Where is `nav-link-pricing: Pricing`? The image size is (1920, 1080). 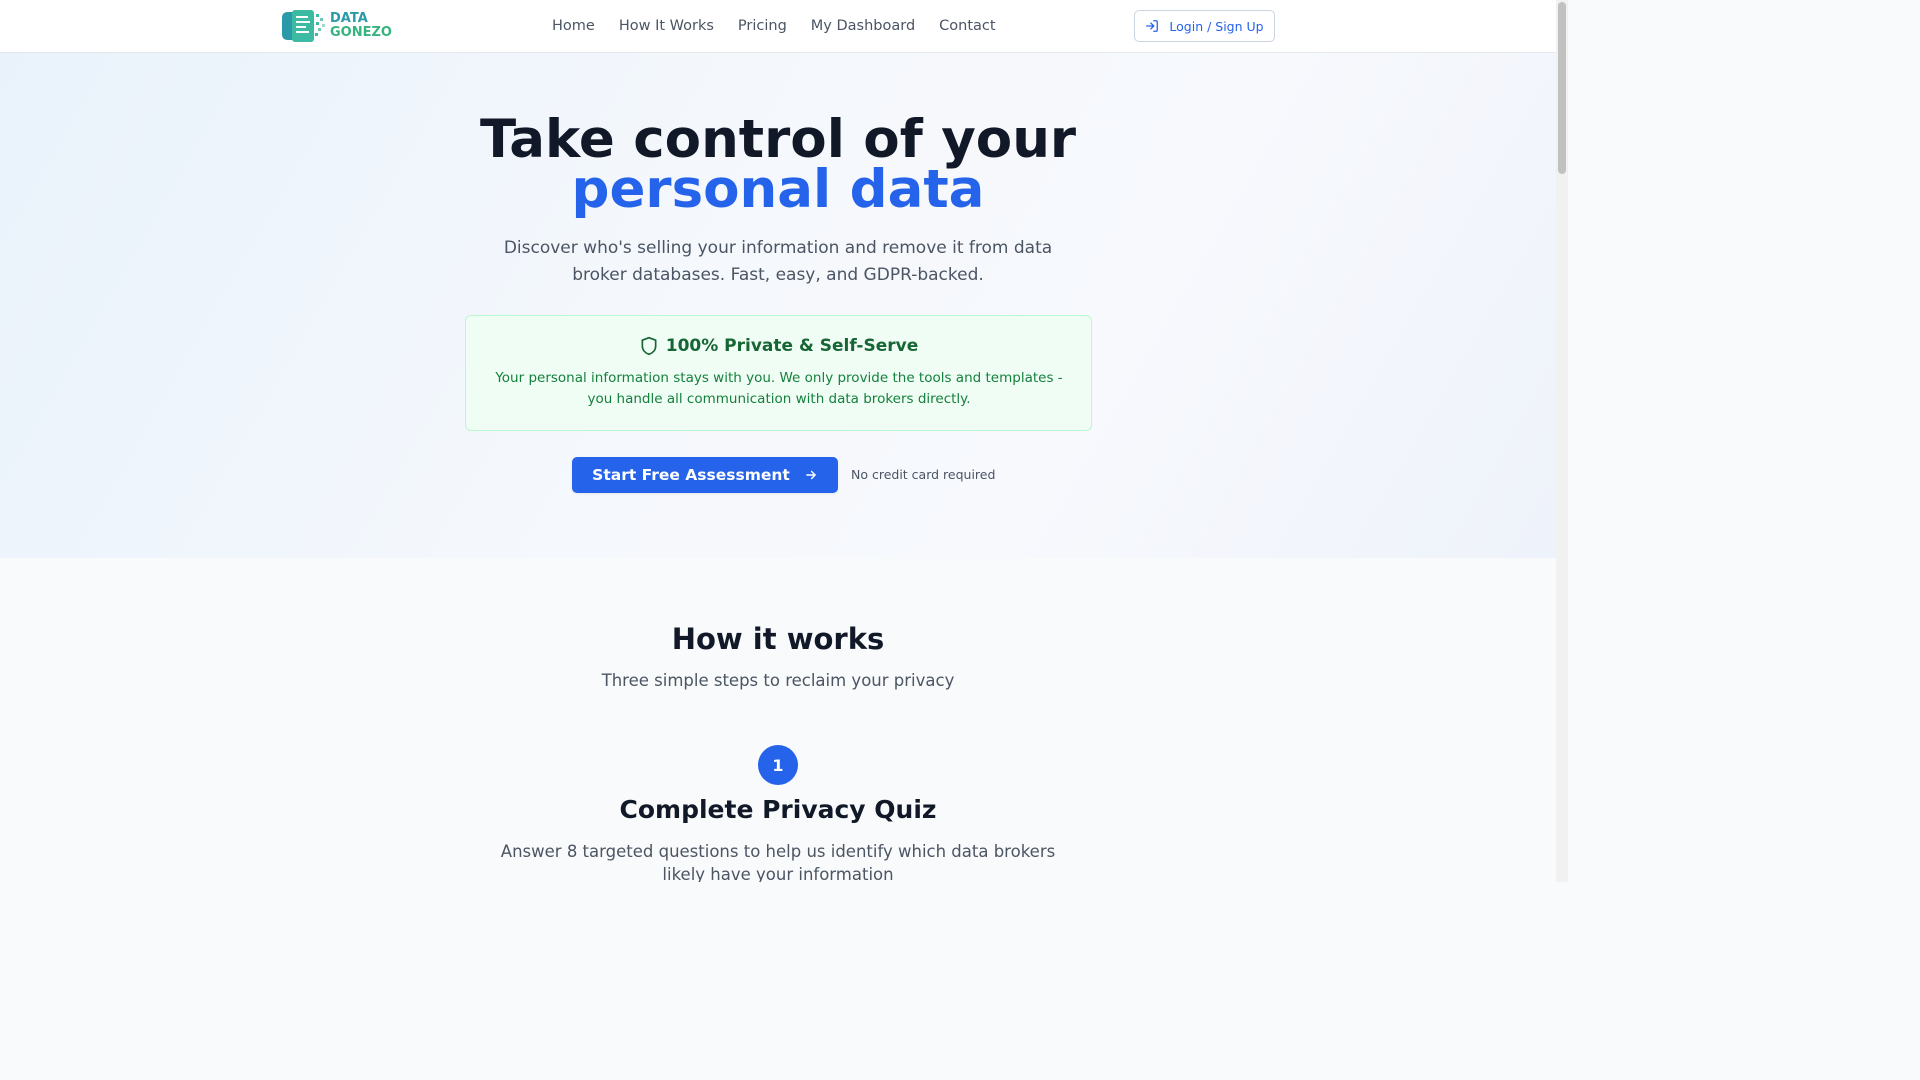
nav-link-pricing: Pricing is located at coordinates (762, 26).